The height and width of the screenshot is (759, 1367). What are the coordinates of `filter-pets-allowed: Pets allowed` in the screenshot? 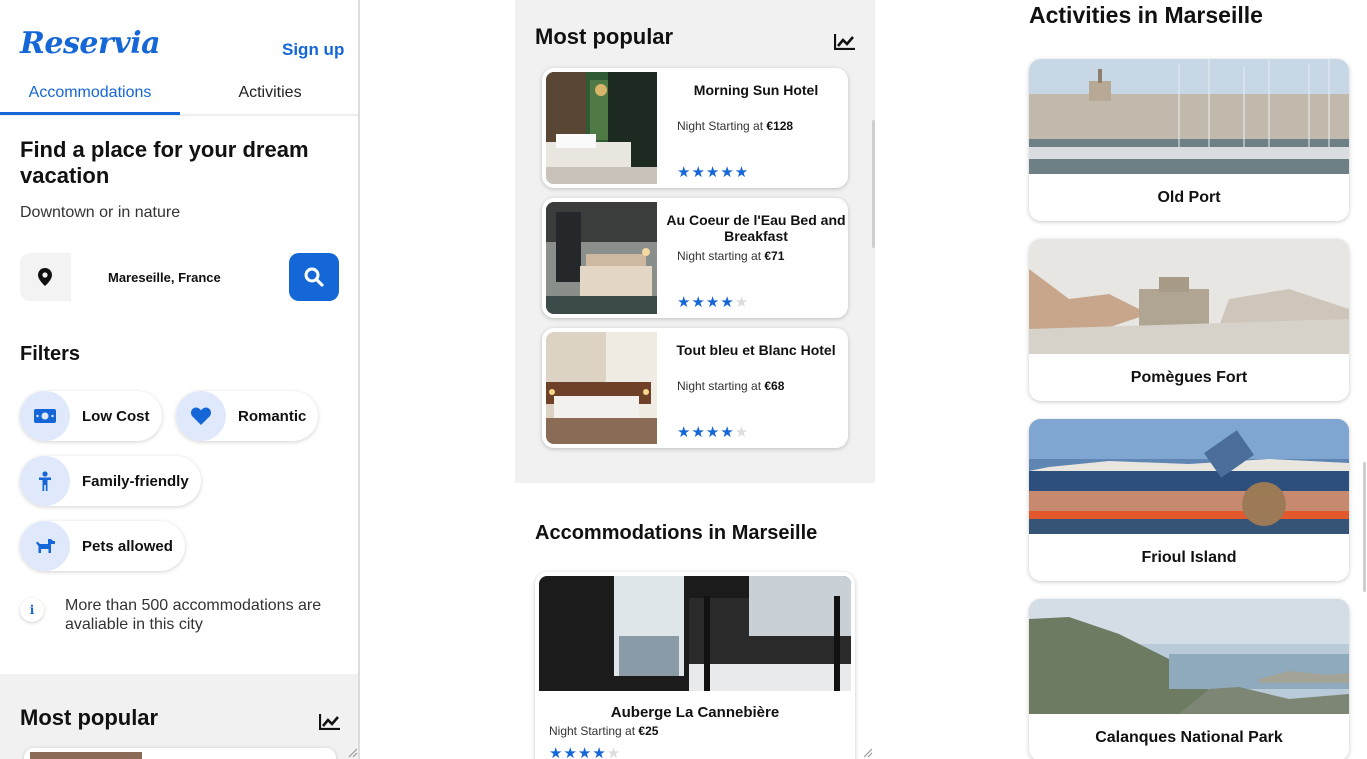 It's located at (102, 546).